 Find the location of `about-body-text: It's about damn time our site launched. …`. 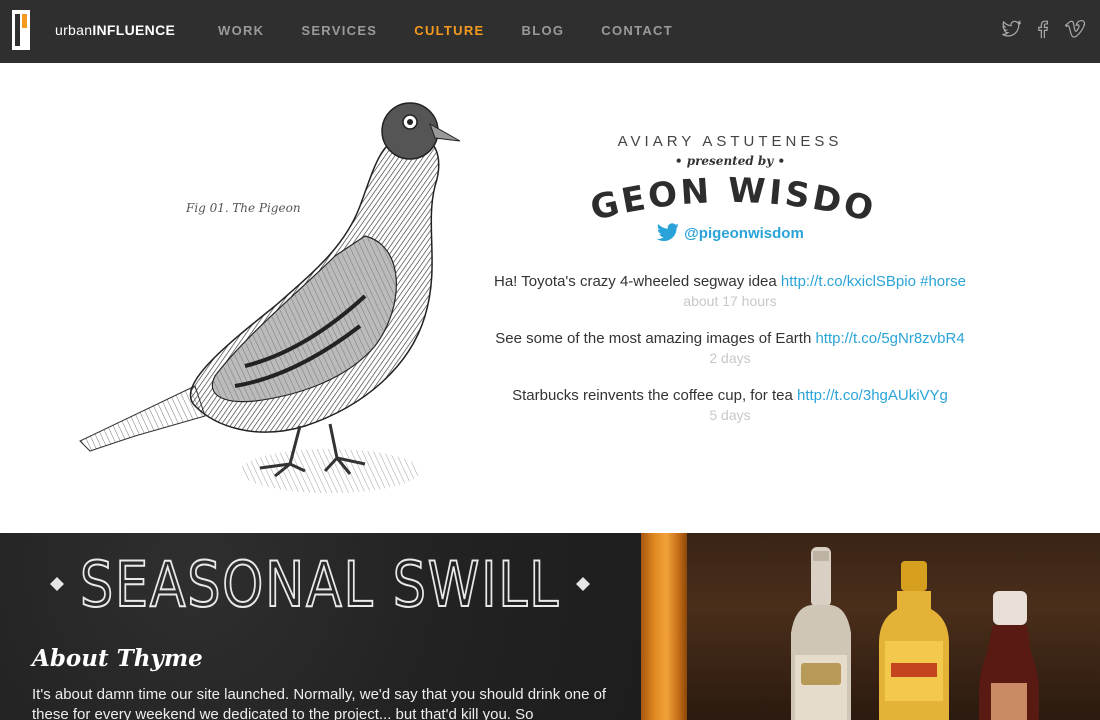

about-body-text: It's about damn time our site launched. … is located at coordinates (319, 703).